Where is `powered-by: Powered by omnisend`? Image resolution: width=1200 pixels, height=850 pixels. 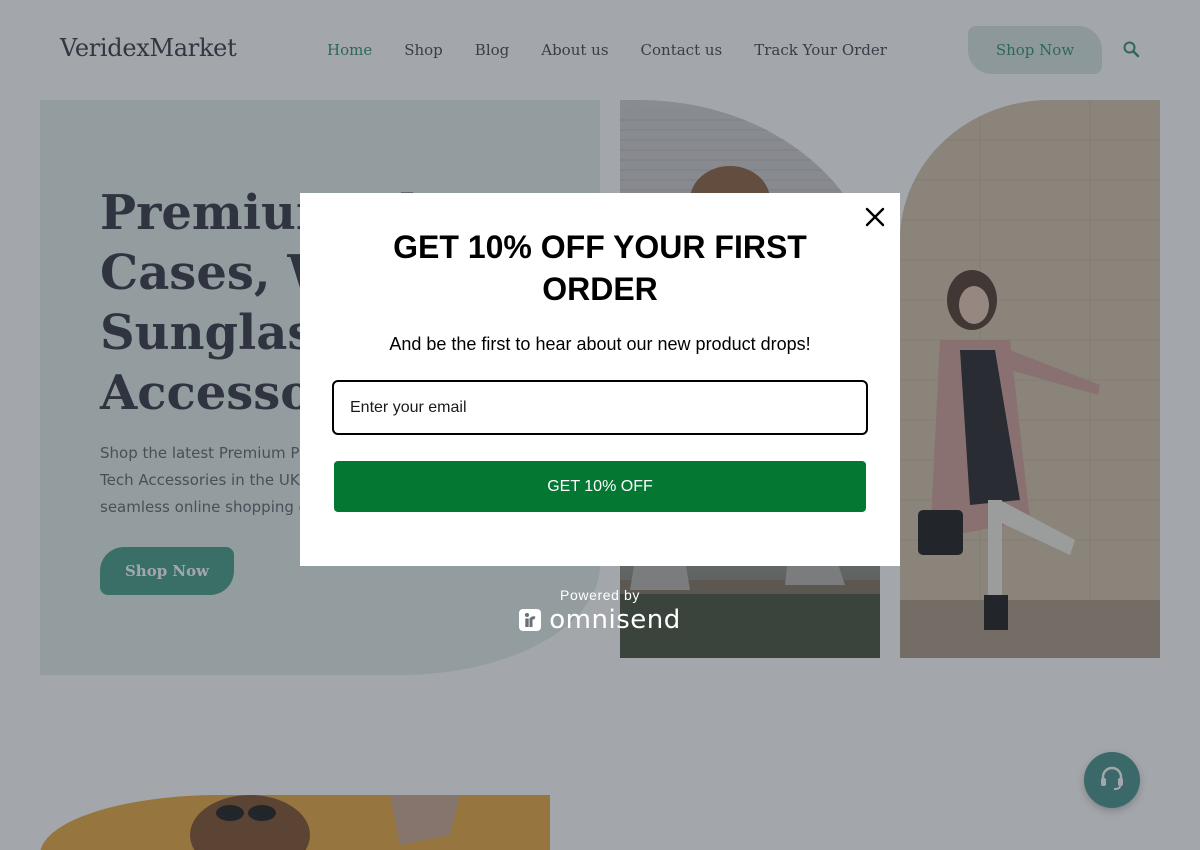
powered-by: Powered by omnisend is located at coordinates (600, 611).